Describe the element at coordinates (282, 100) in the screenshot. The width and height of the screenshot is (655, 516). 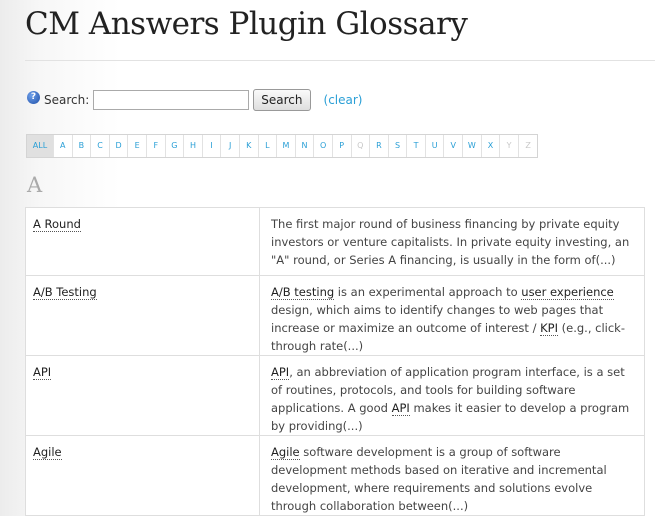
I see `search-button: Search` at that location.